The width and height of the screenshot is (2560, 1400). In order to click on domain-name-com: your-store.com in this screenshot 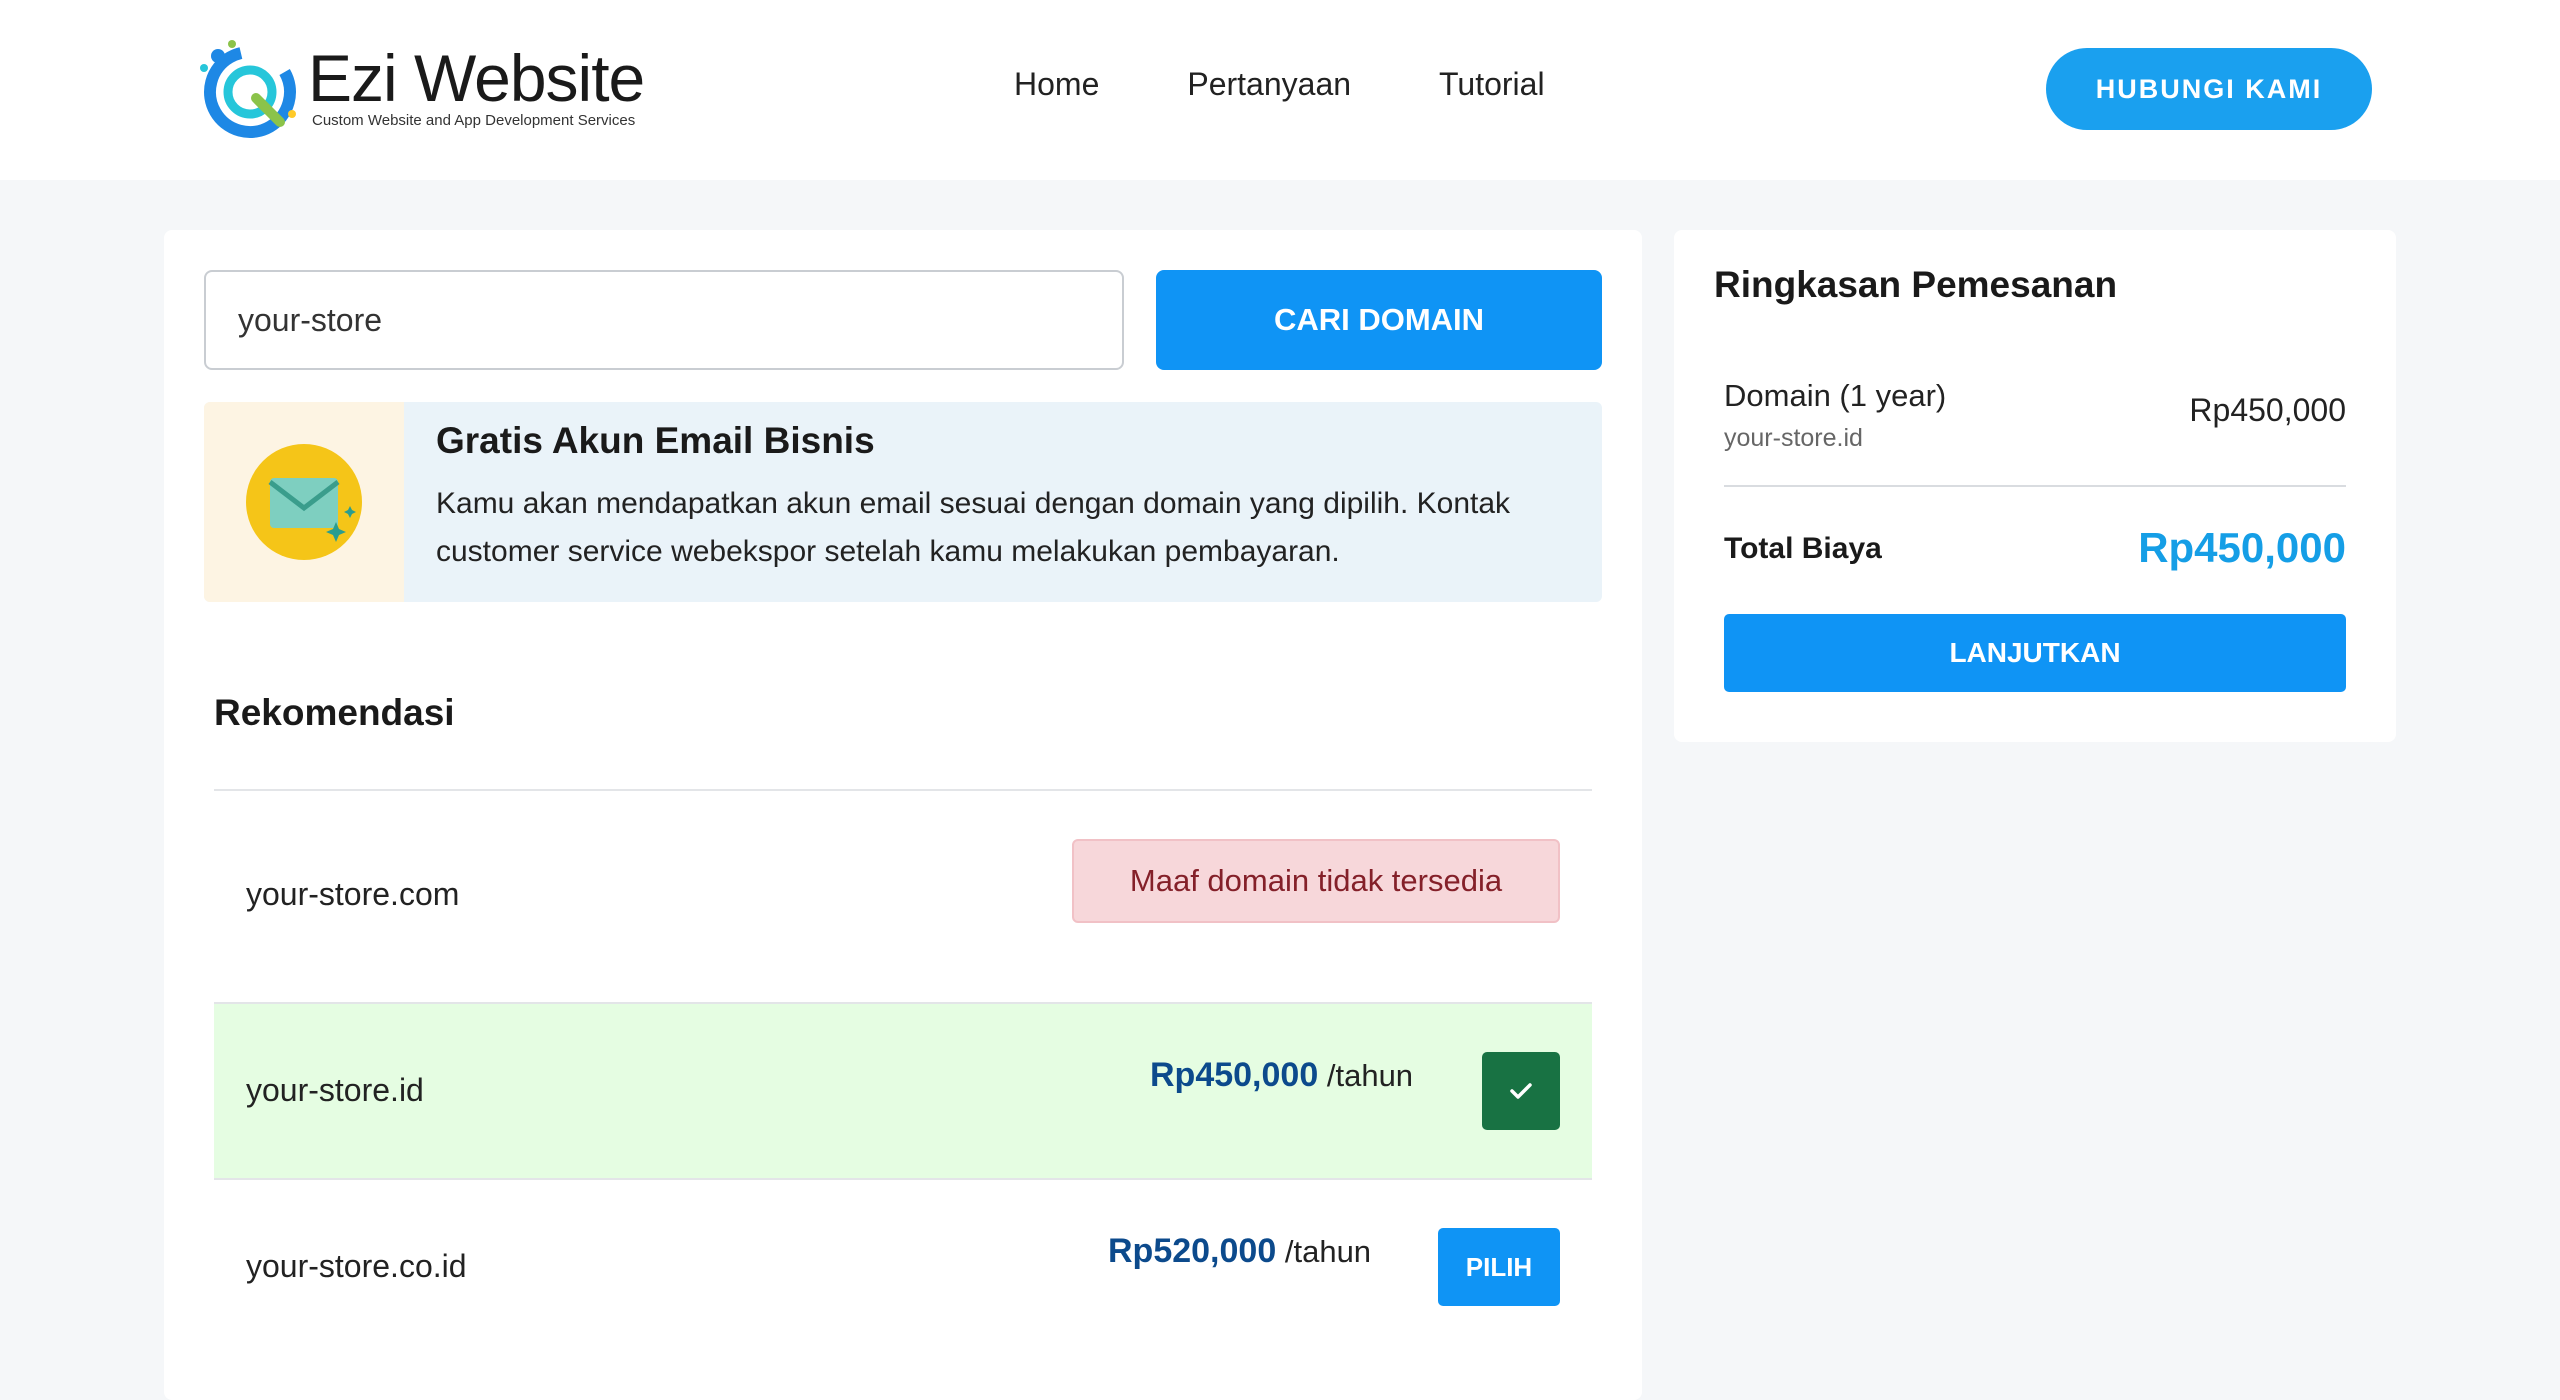, I will do `click(353, 894)`.